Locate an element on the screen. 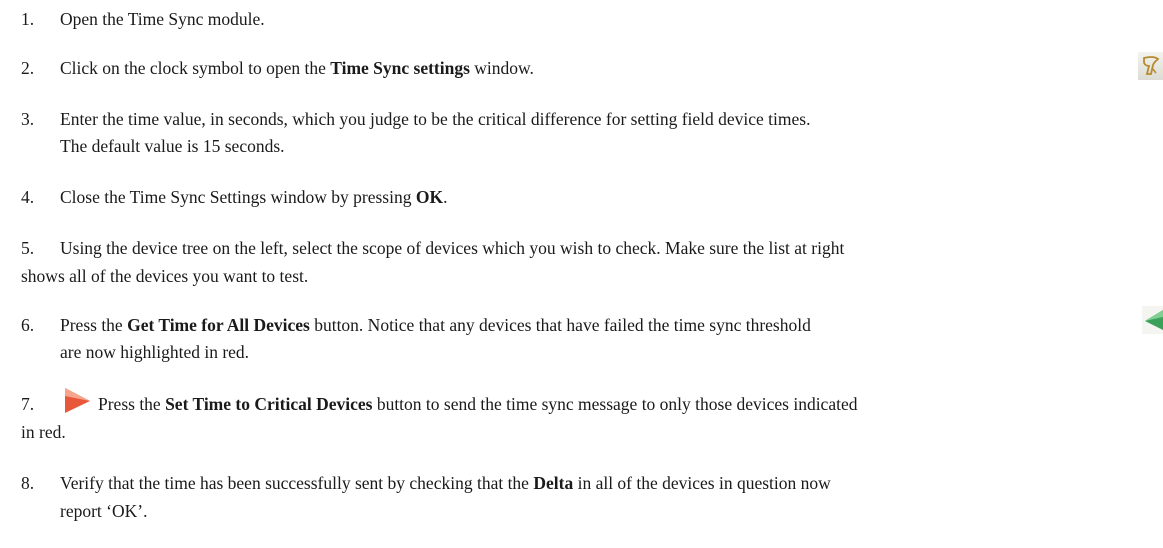 This screenshot has width=1163, height=548. clock-icon is located at coordinates (1150, 66).